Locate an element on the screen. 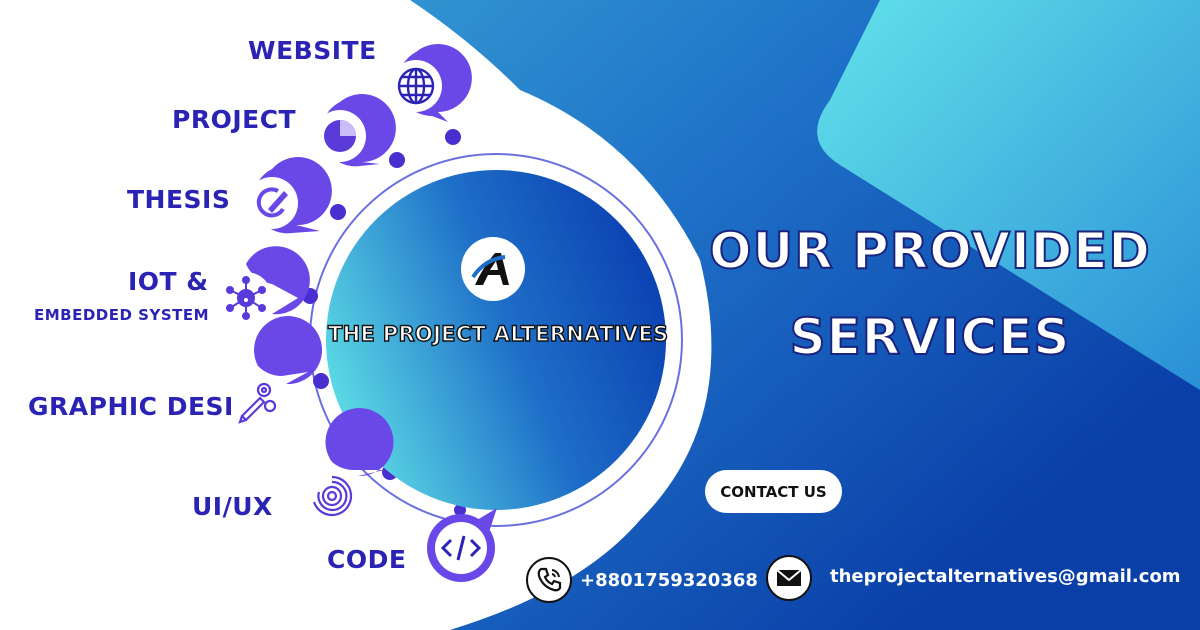 The width and height of the screenshot is (1200, 630). service-sublabel-embedded: EMBEDDED SYSTEM is located at coordinates (122, 315).